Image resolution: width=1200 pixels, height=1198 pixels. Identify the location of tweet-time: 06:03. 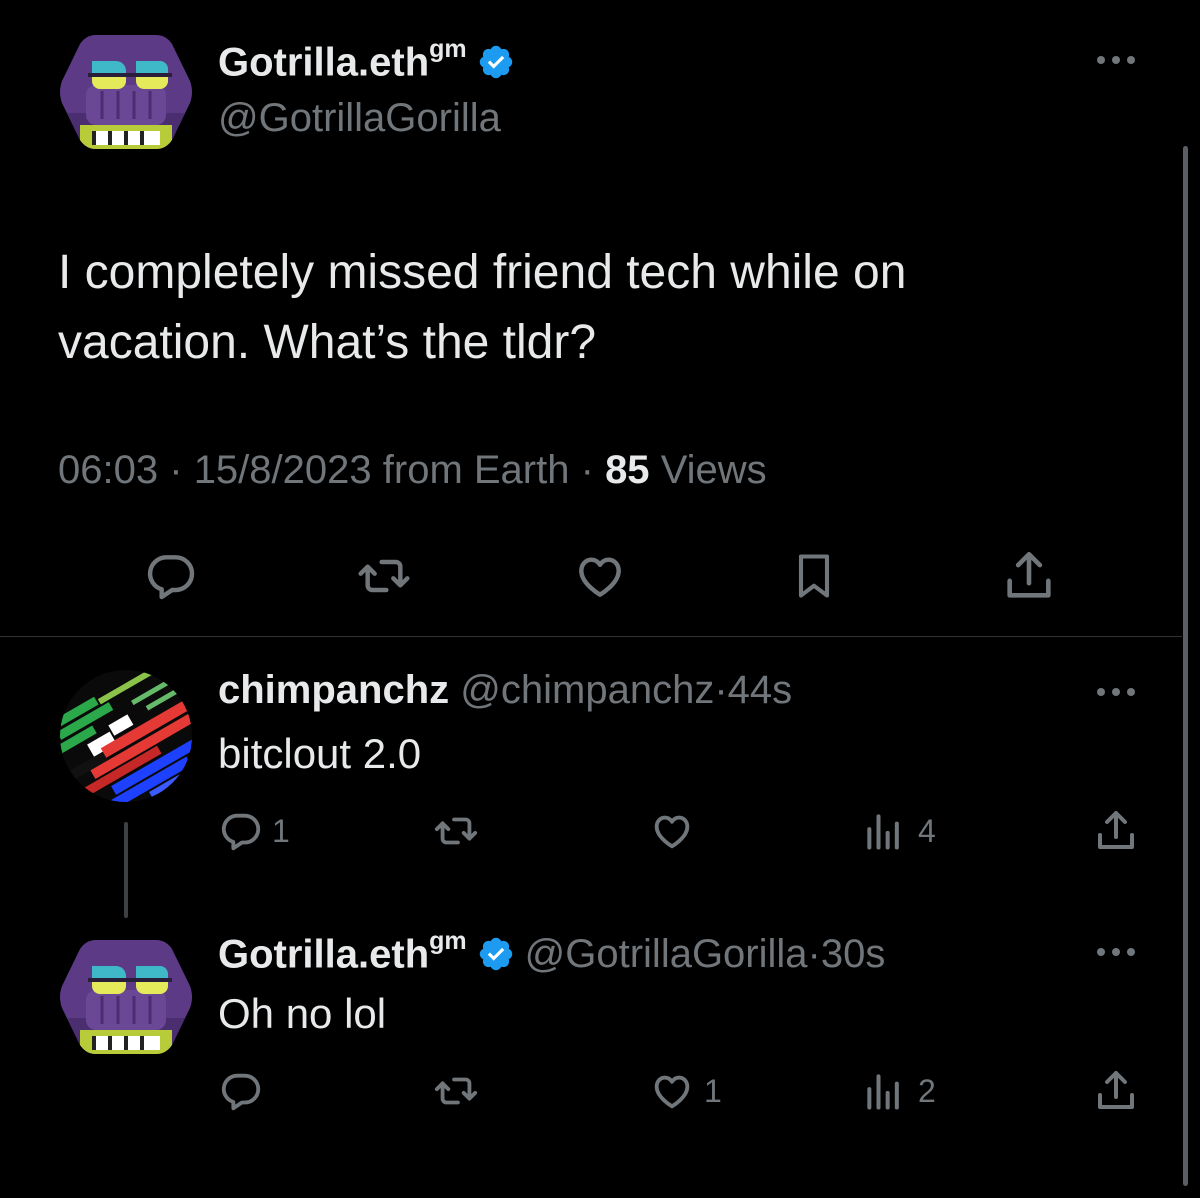
(108, 470).